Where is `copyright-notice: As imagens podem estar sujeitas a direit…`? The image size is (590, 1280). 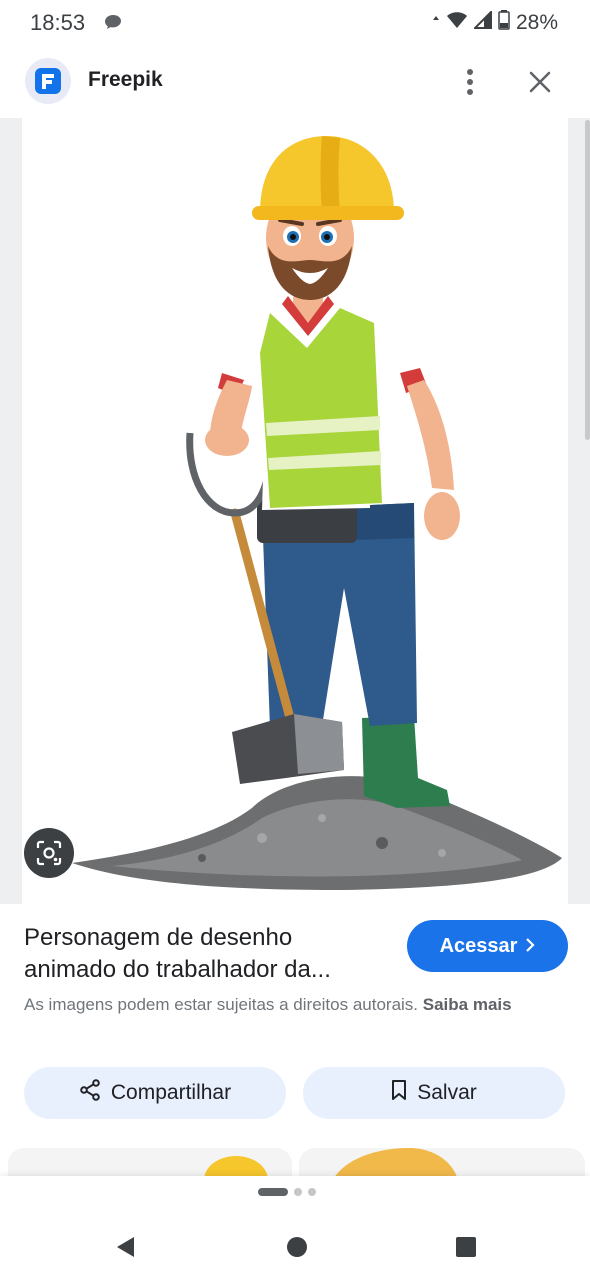
copyright-notice: As imagens podem estar sujeitas a direit… is located at coordinates (294, 1005).